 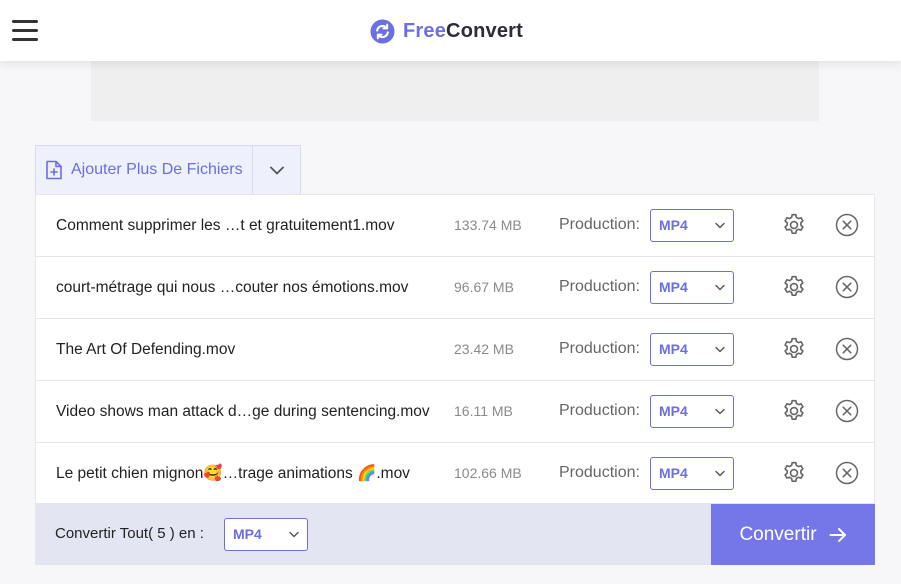 I want to click on convert-button: Convertir, so click(x=793, y=534).